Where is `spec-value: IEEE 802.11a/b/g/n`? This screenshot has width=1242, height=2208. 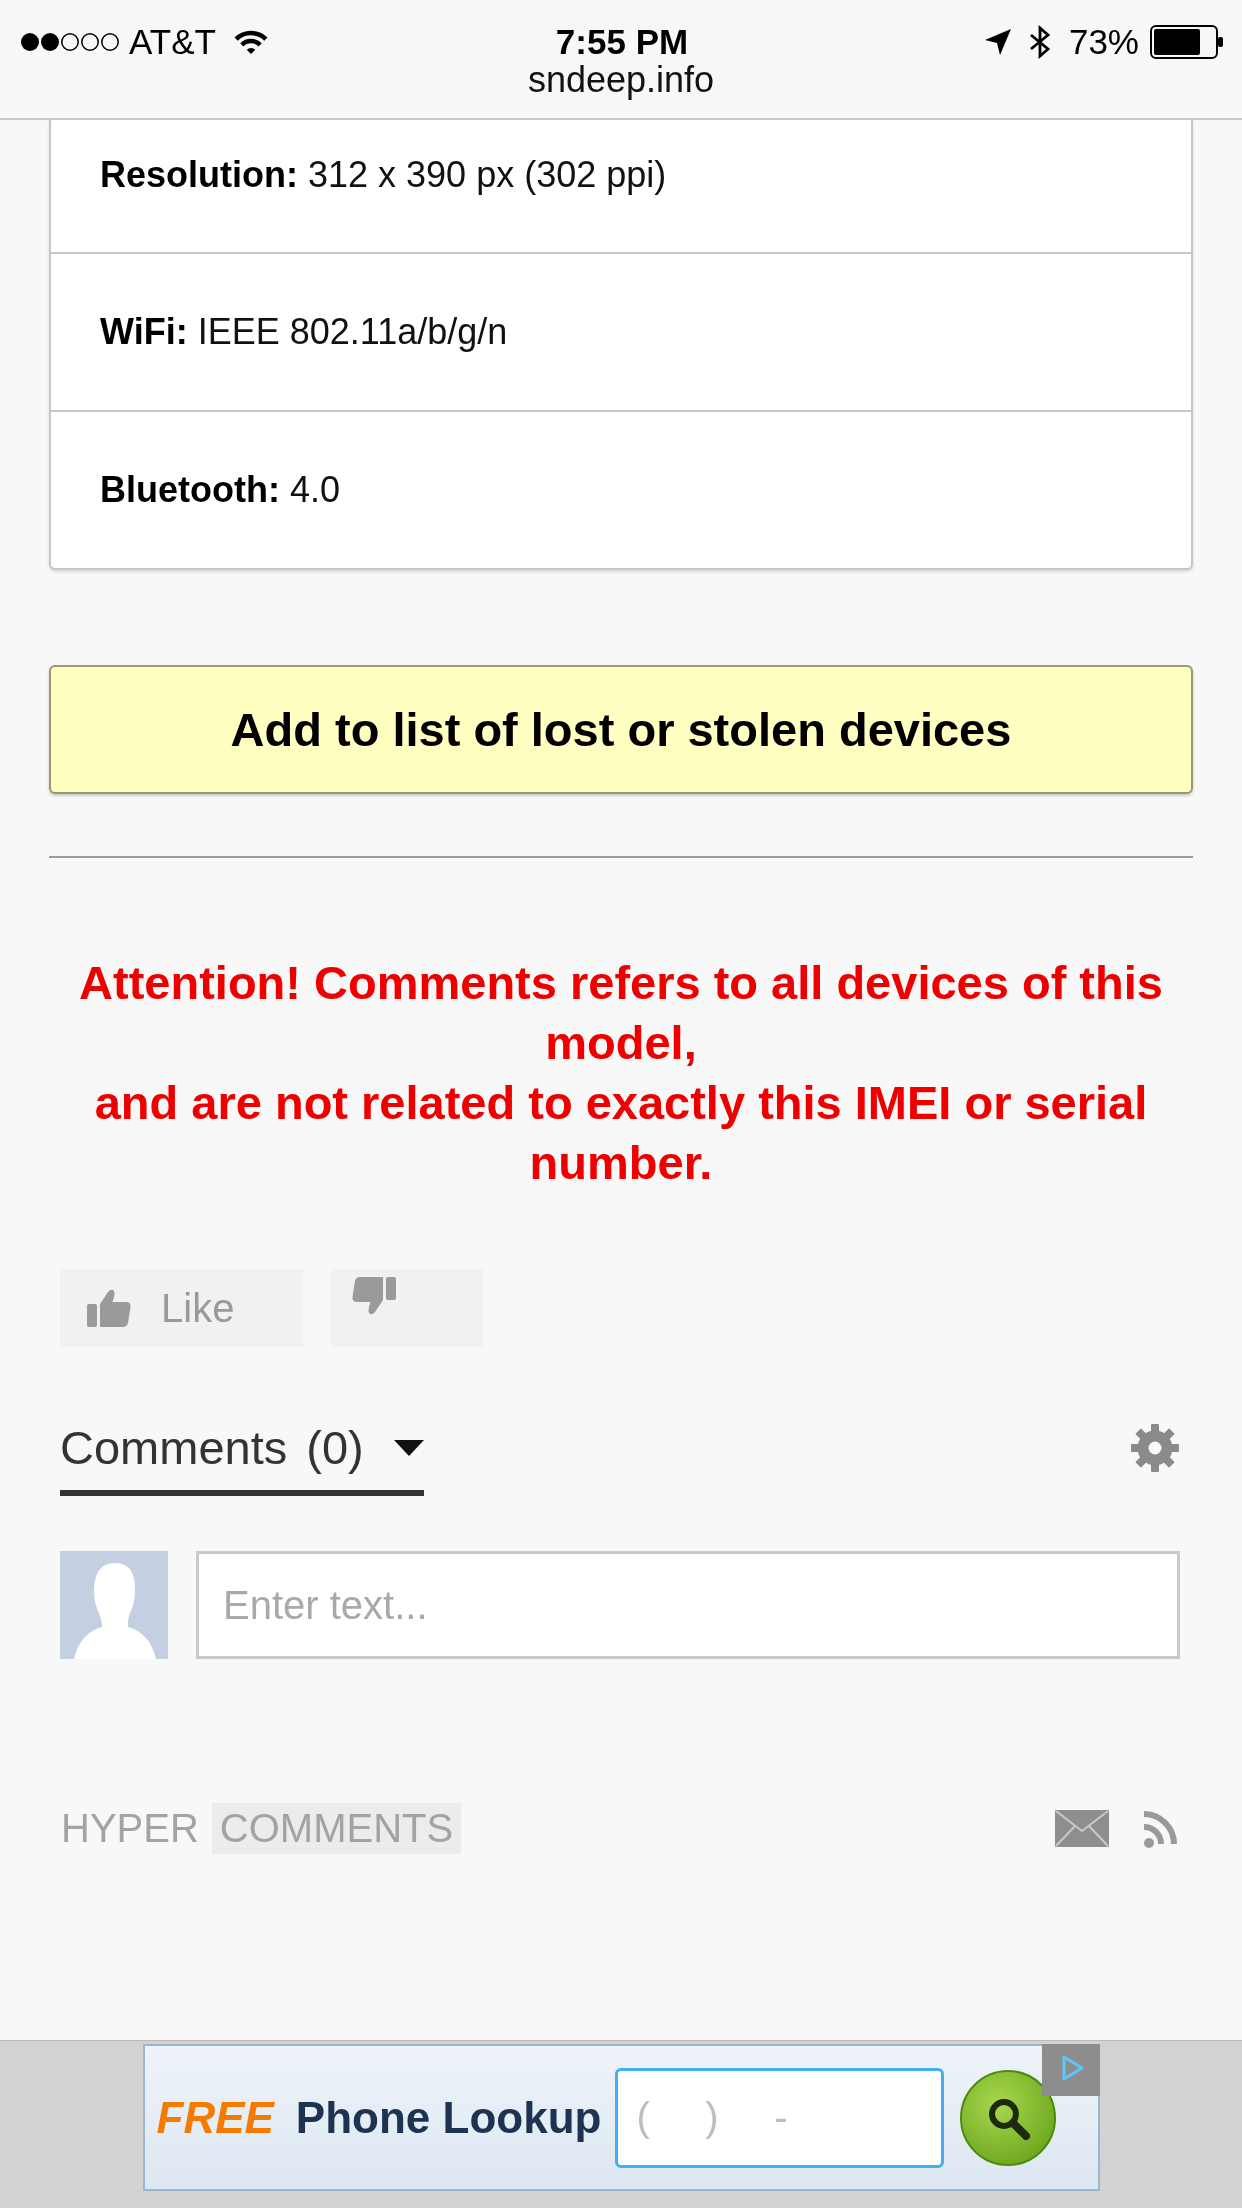 spec-value: IEEE 802.11a/b/g/n is located at coordinates (352, 331).